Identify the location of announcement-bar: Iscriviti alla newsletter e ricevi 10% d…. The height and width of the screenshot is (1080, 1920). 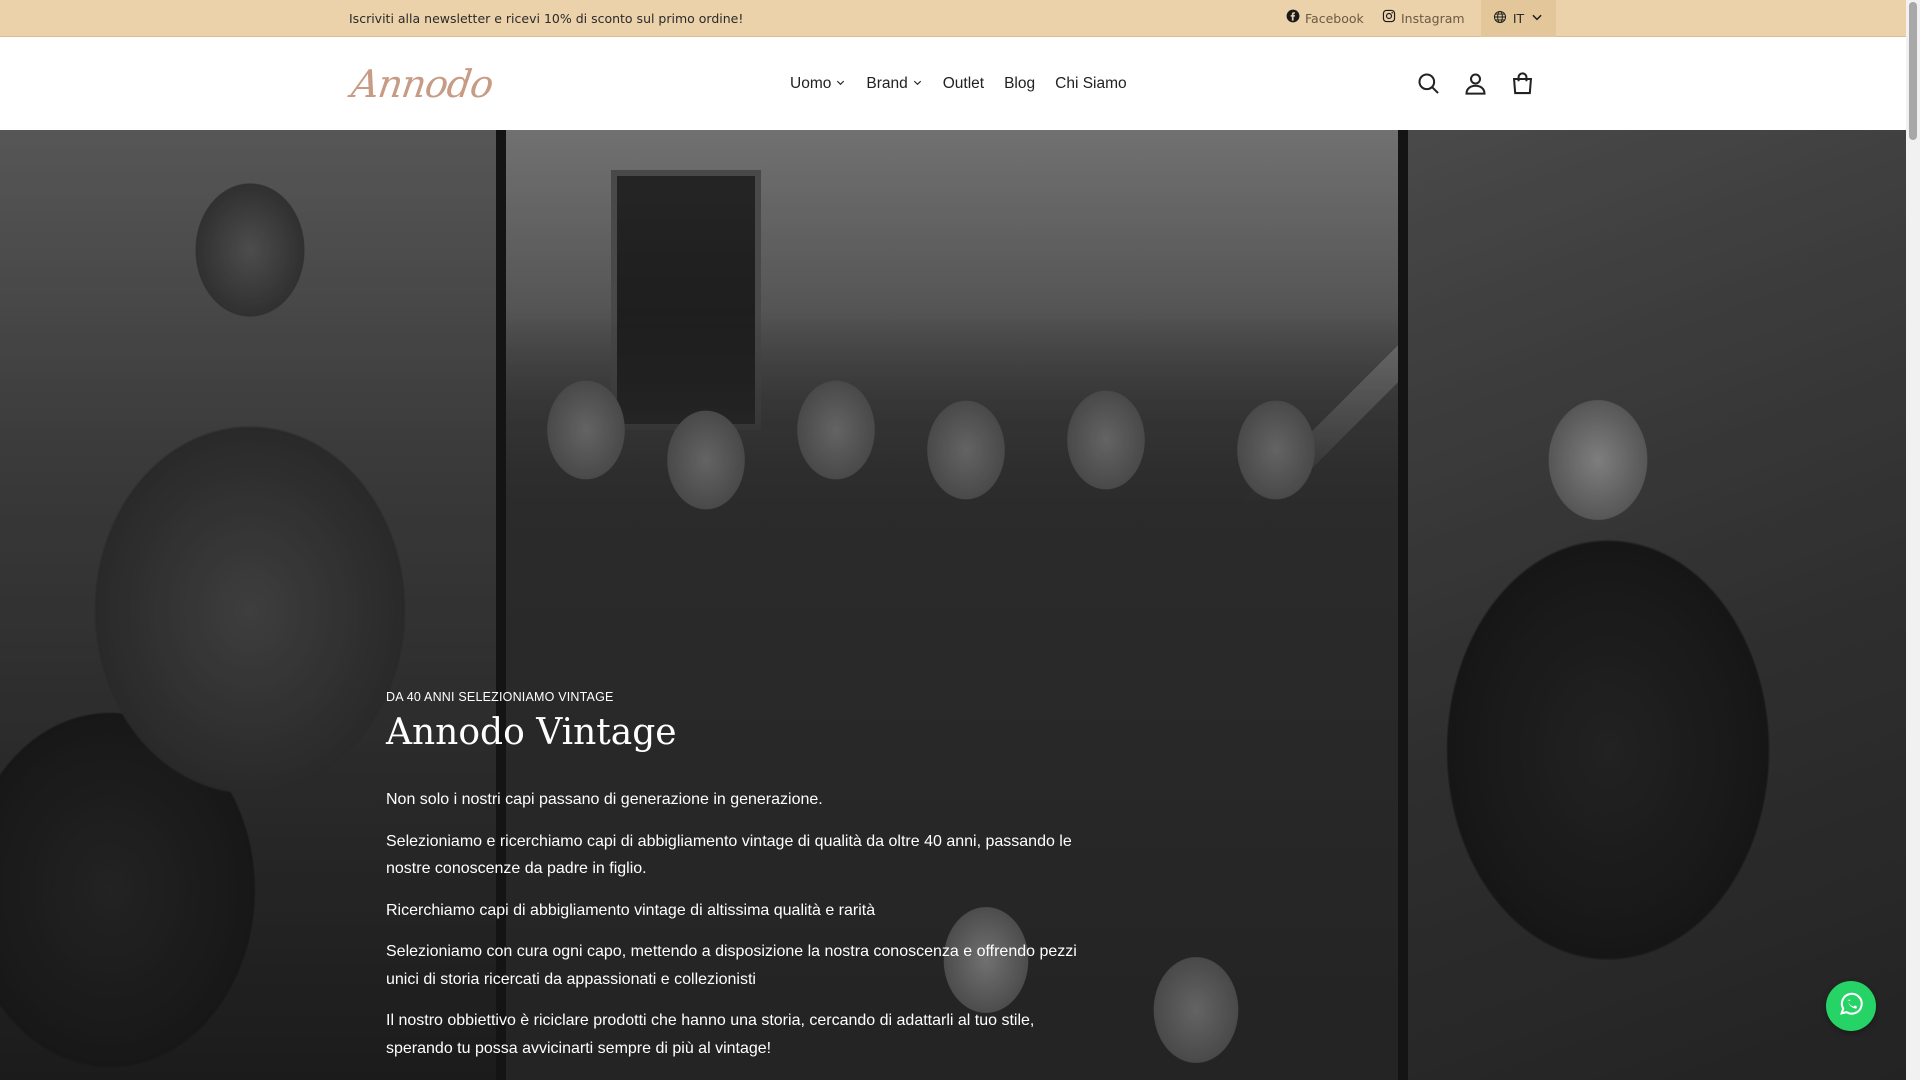
(953, 18).